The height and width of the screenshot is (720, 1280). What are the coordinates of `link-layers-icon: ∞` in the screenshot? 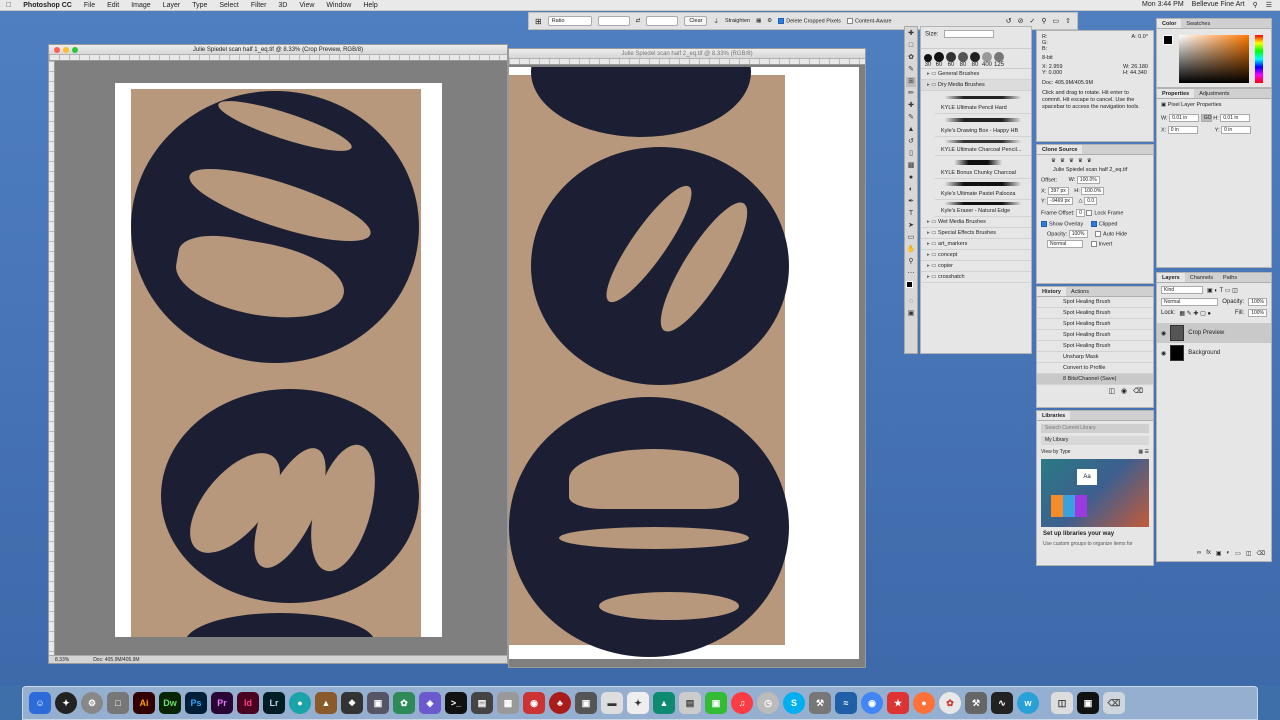 It's located at (1199, 553).